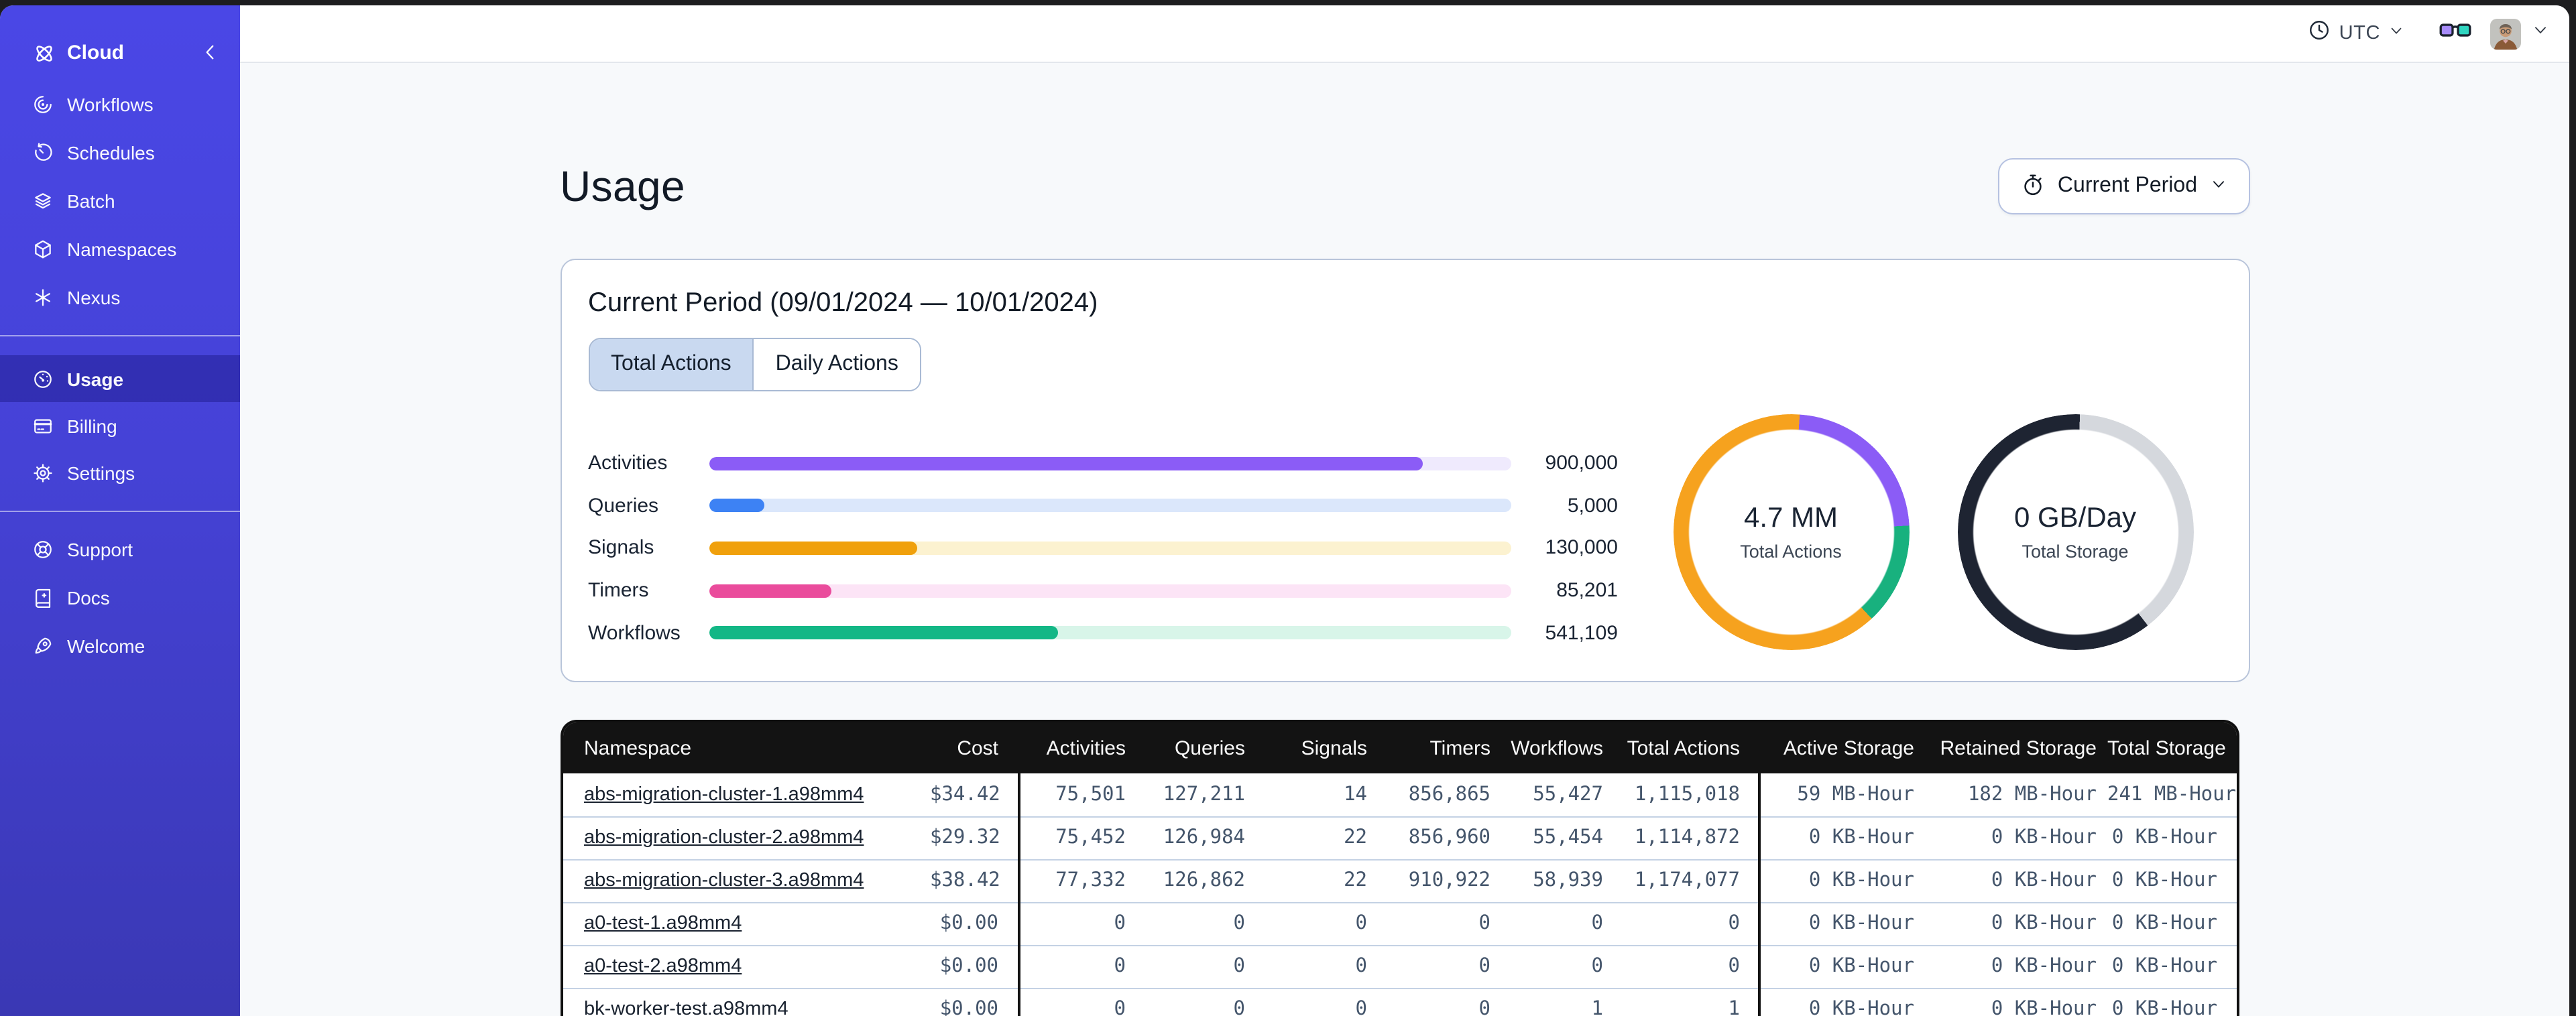 Image resolution: width=2576 pixels, height=1016 pixels. I want to click on page-title: Usage, so click(622, 186).